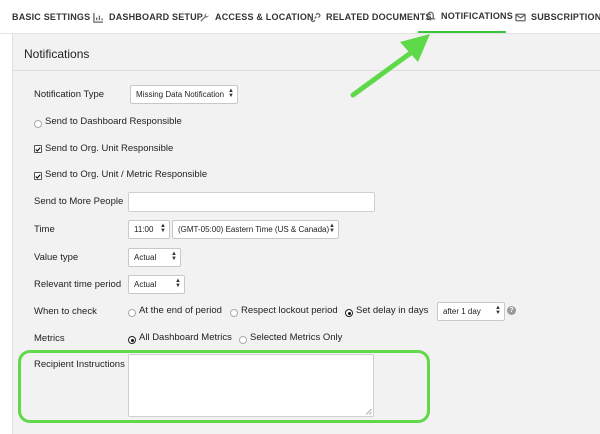 The image size is (600, 434). What do you see at coordinates (349, 313) in the screenshot?
I see `when-set-delay-radio` at bounding box center [349, 313].